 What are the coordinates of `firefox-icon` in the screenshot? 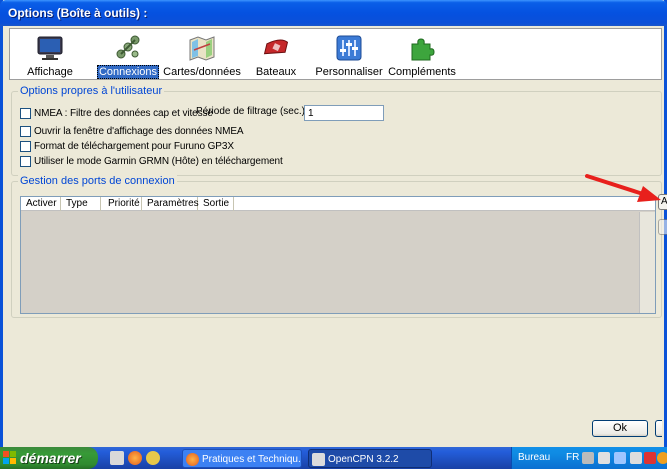 It's located at (135, 458).